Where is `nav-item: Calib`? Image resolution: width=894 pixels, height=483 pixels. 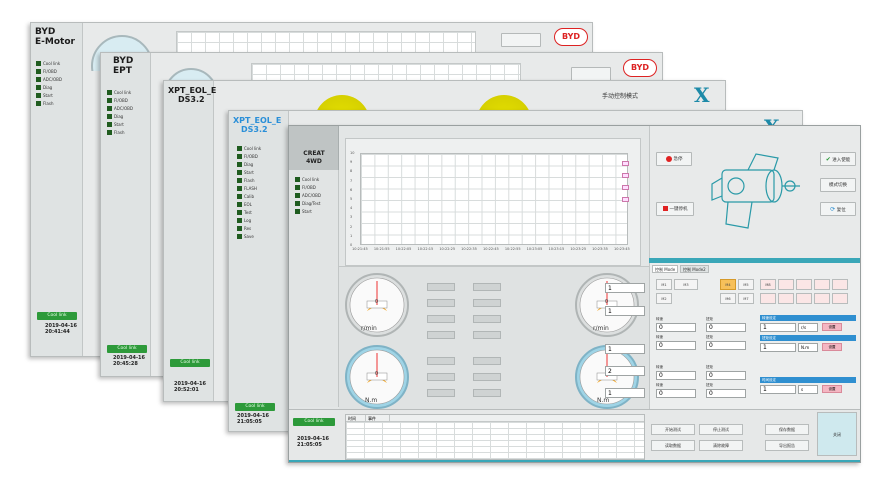 nav-item: Calib is located at coordinates (249, 196).